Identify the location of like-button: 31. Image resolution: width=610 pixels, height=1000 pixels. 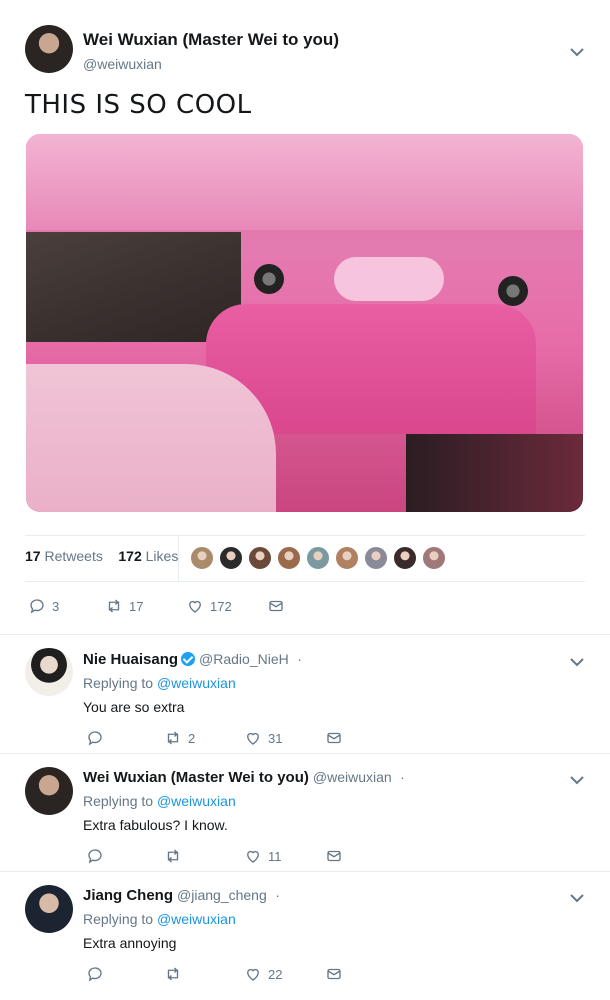
(263, 738).